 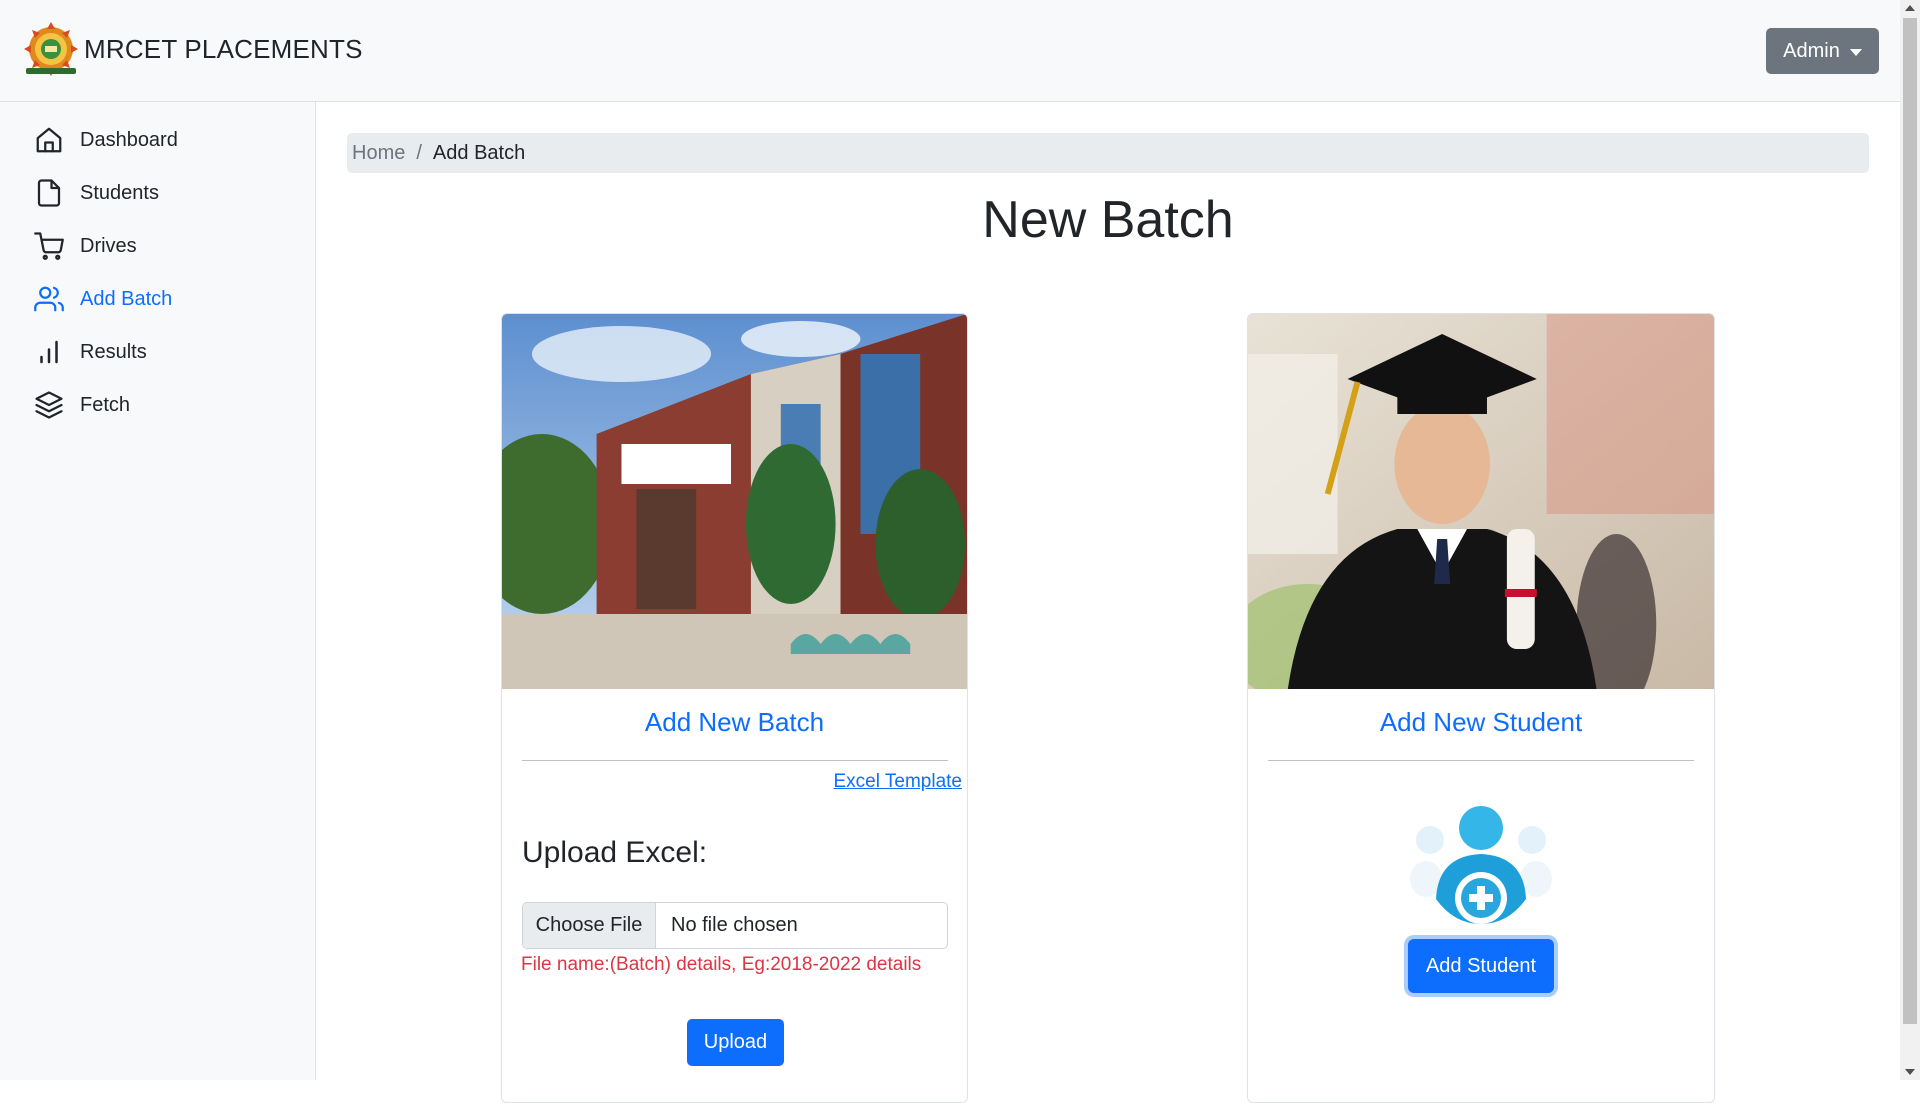 I want to click on sidebar-item-label: Drives, so click(x=108, y=245).